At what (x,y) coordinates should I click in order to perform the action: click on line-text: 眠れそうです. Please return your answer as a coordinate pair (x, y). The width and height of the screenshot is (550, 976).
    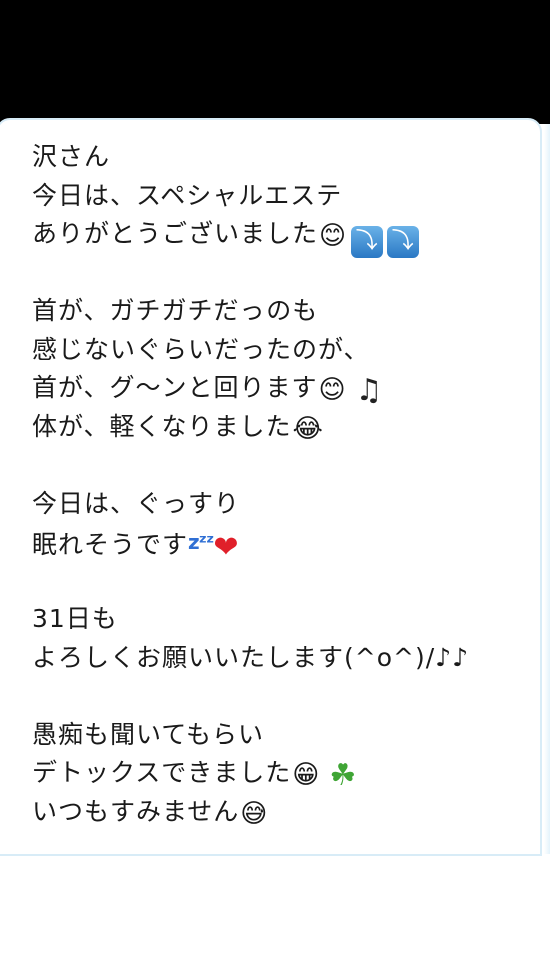
    Looking at the image, I should click on (110, 544).